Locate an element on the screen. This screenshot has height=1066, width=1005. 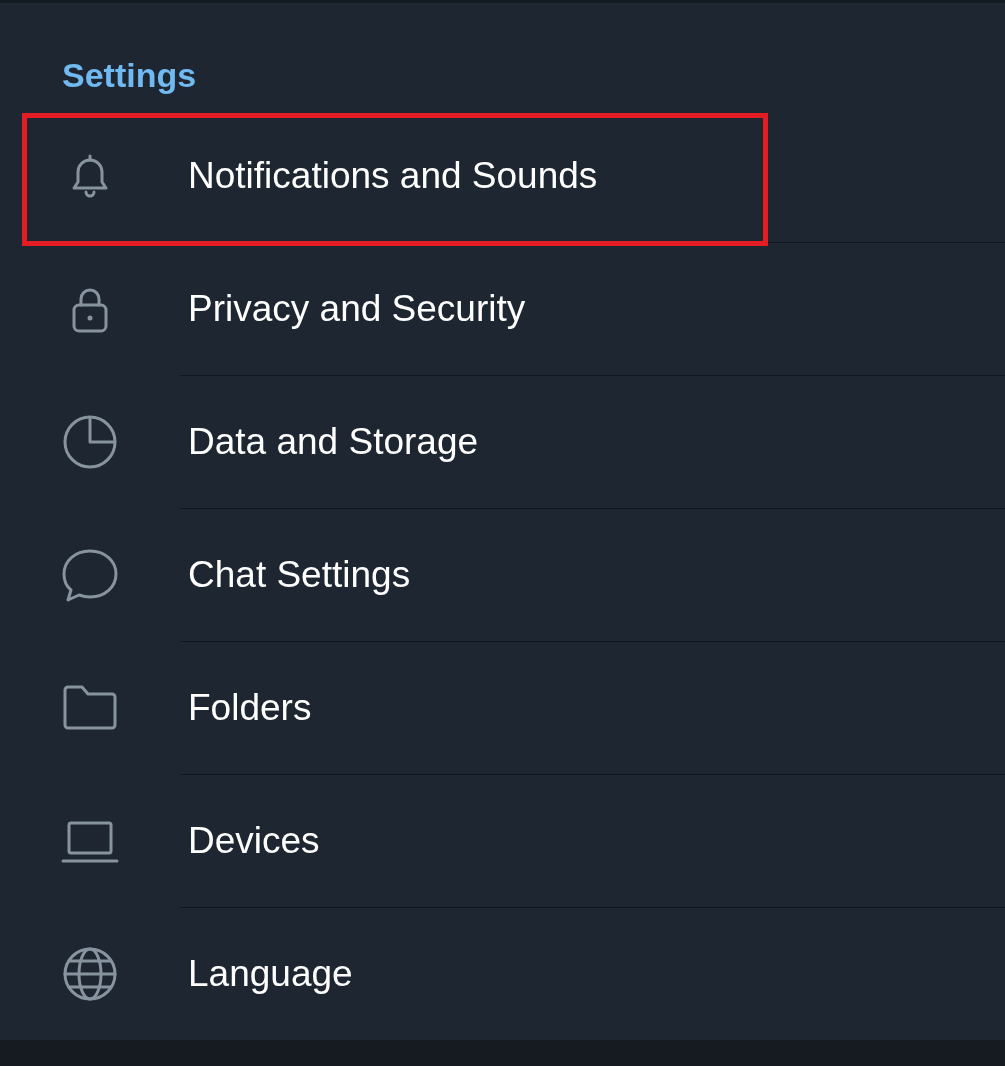
menu-item: Language is located at coordinates (270, 974).